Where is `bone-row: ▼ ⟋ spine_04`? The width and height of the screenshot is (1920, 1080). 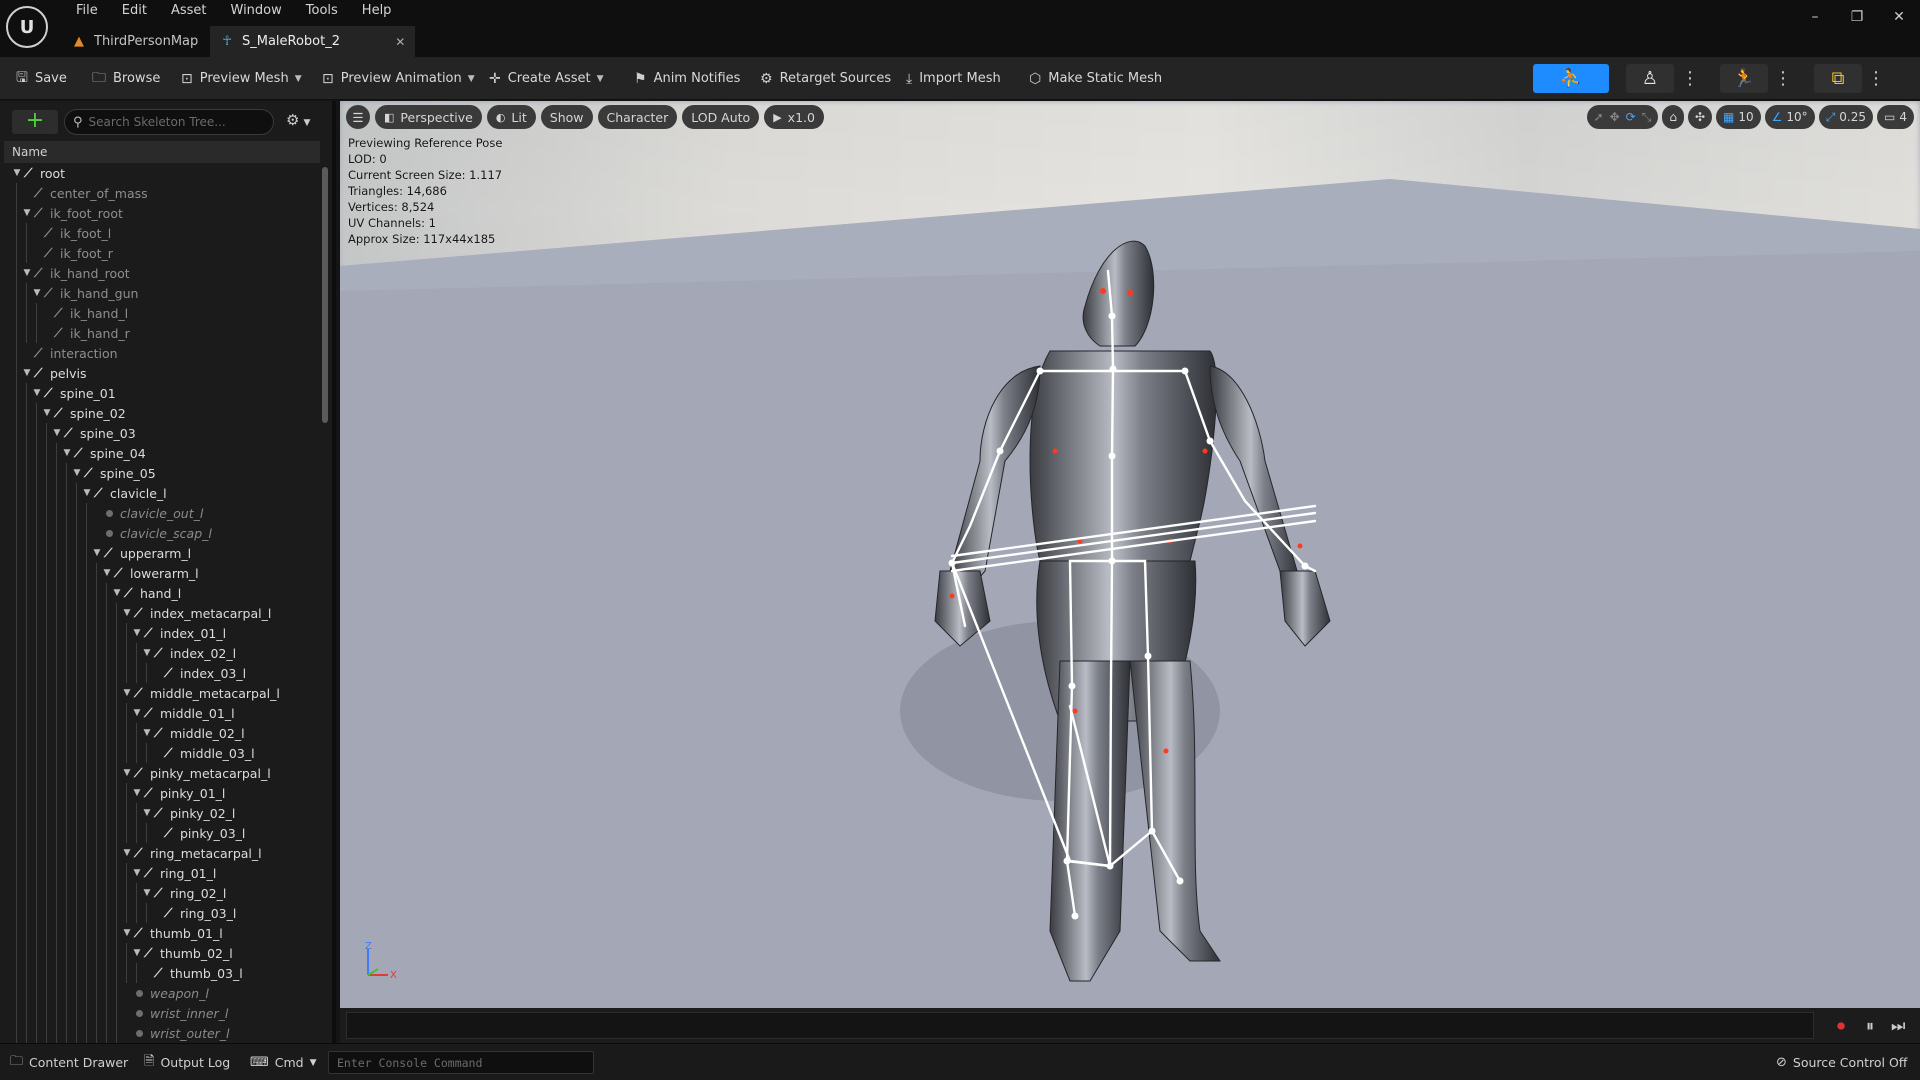 bone-row: ▼ ⟋ spine_04 is located at coordinates (162, 453).